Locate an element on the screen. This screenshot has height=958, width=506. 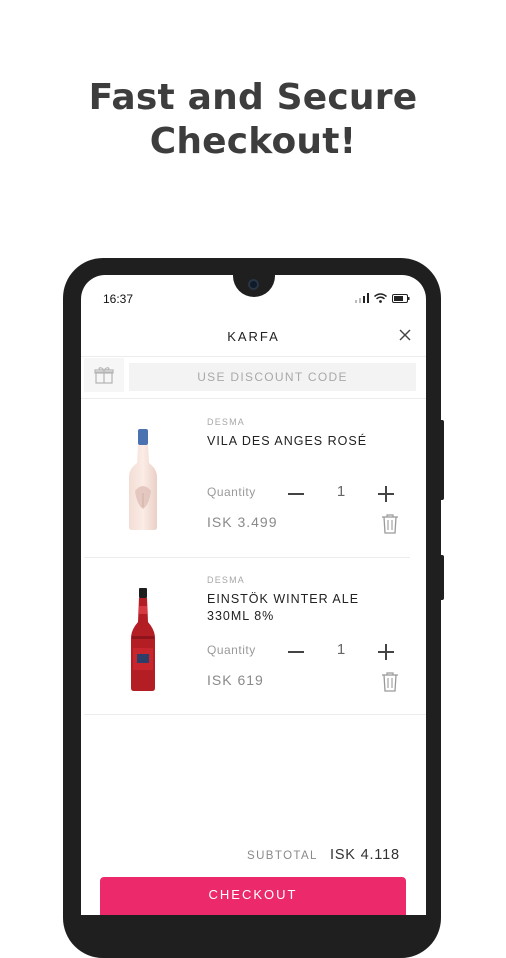
headline-line-1: Fast and Secure is located at coordinates (253, 97).